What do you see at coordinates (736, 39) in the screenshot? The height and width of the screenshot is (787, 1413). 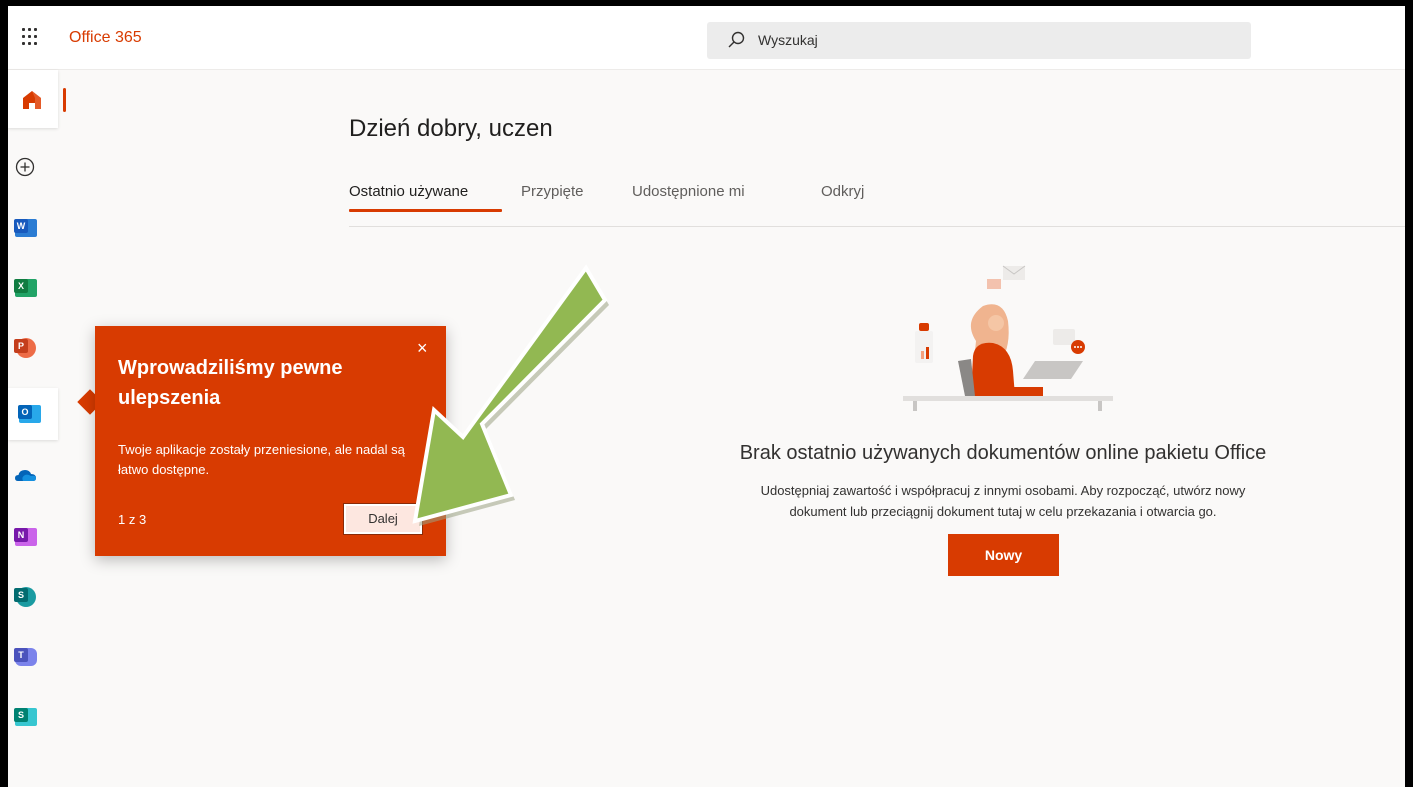 I see `search-icon` at bounding box center [736, 39].